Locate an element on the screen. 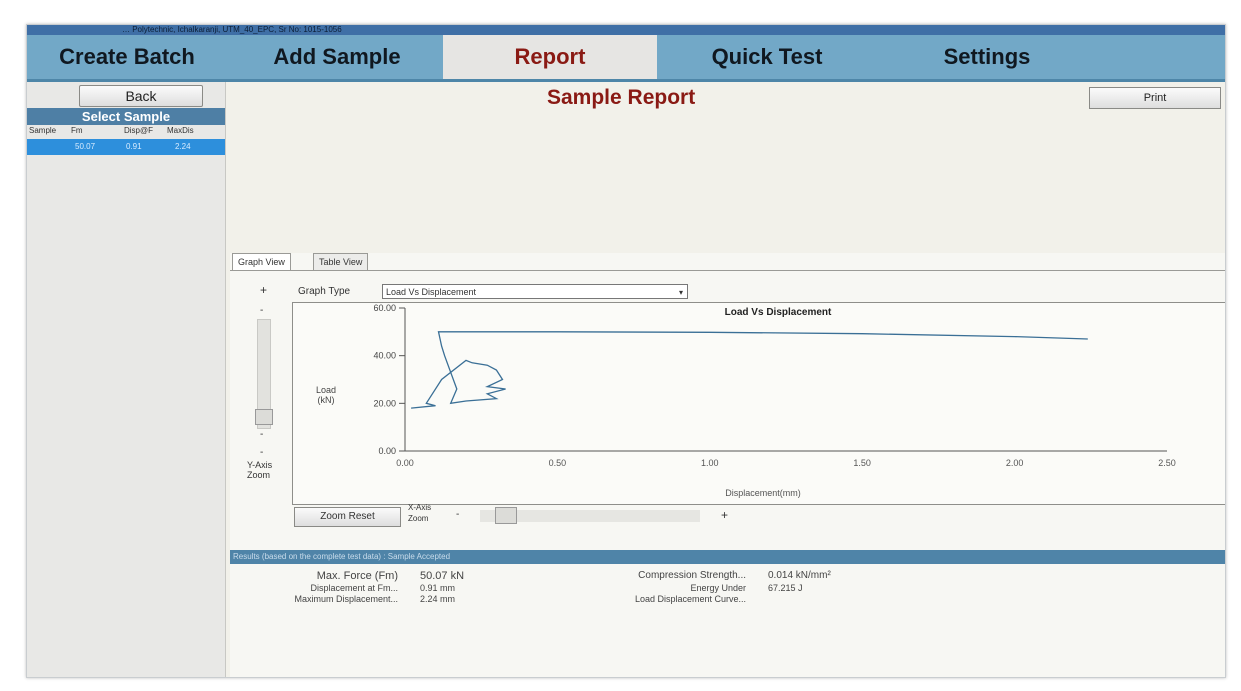 The width and height of the screenshot is (1241, 691). sample-cell-fm: 50.07 is located at coordinates (85, 146).